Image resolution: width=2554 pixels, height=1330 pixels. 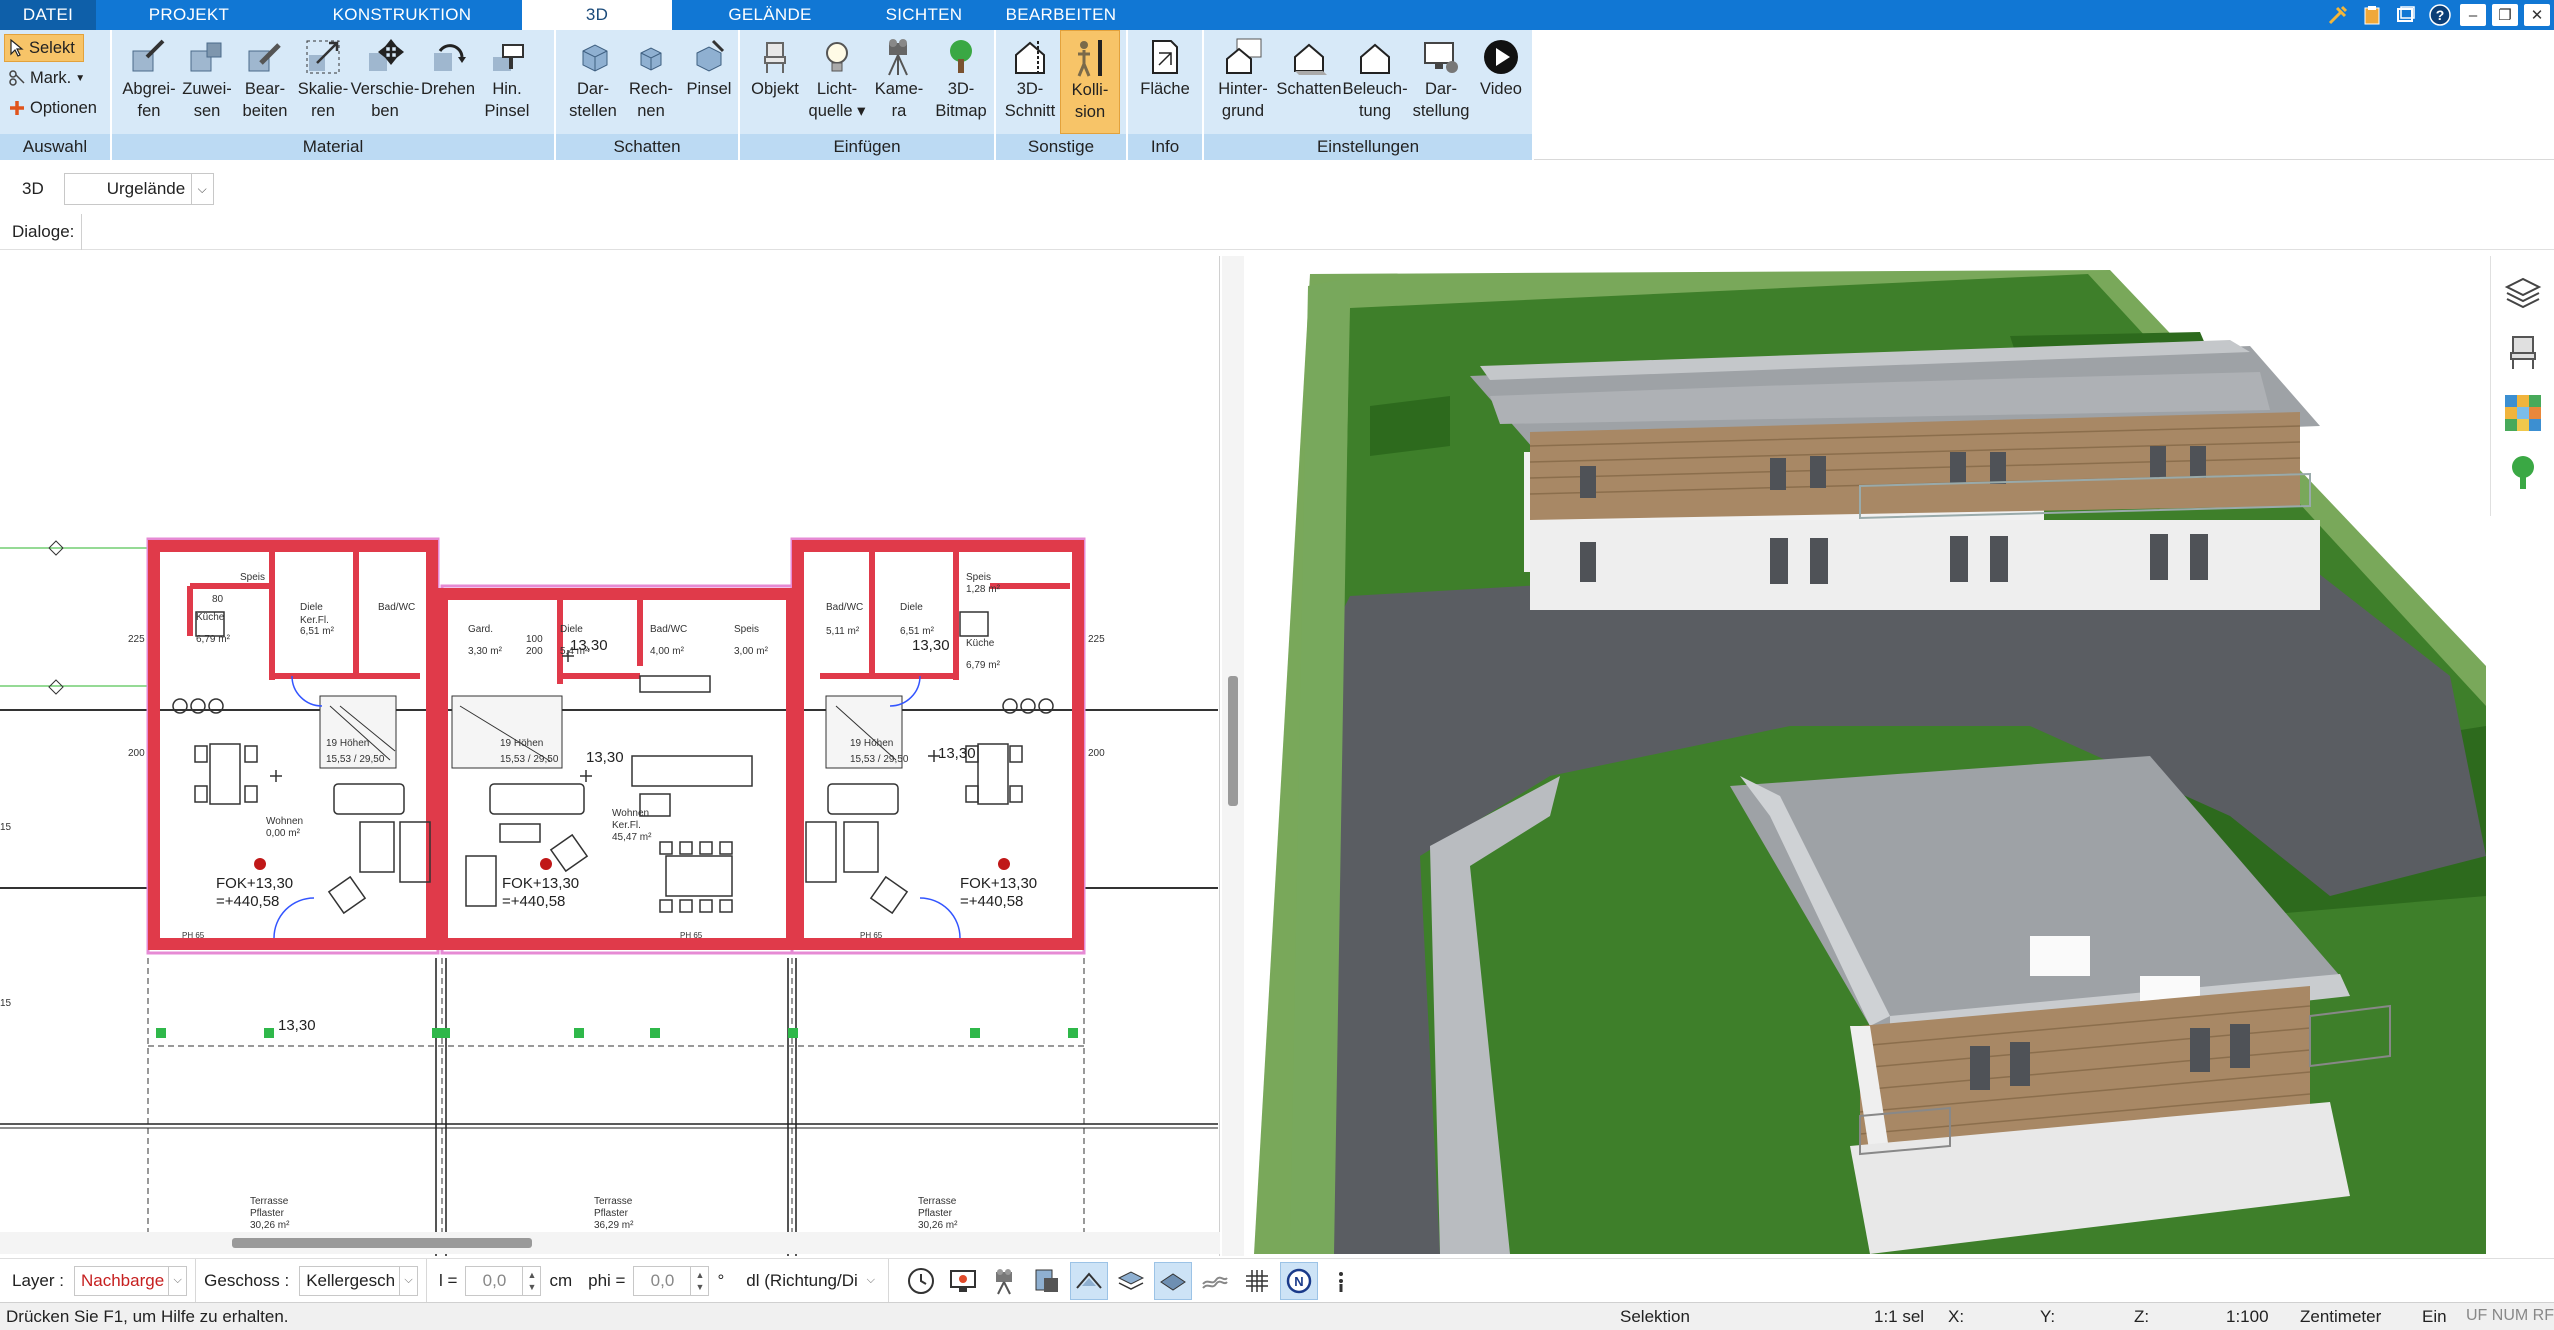 I want to click on geschoss-value: Kellergesch, so click(x=351, y=1280).